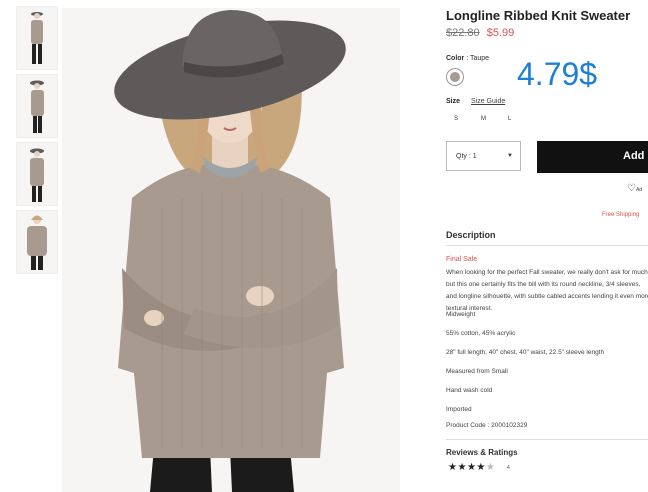 This screenshot has width=648, height=492. What do you see at coordinates (639, 190) in the screenshot?
I see `wishlist-label: Ad` at bounding box center [639, 190].